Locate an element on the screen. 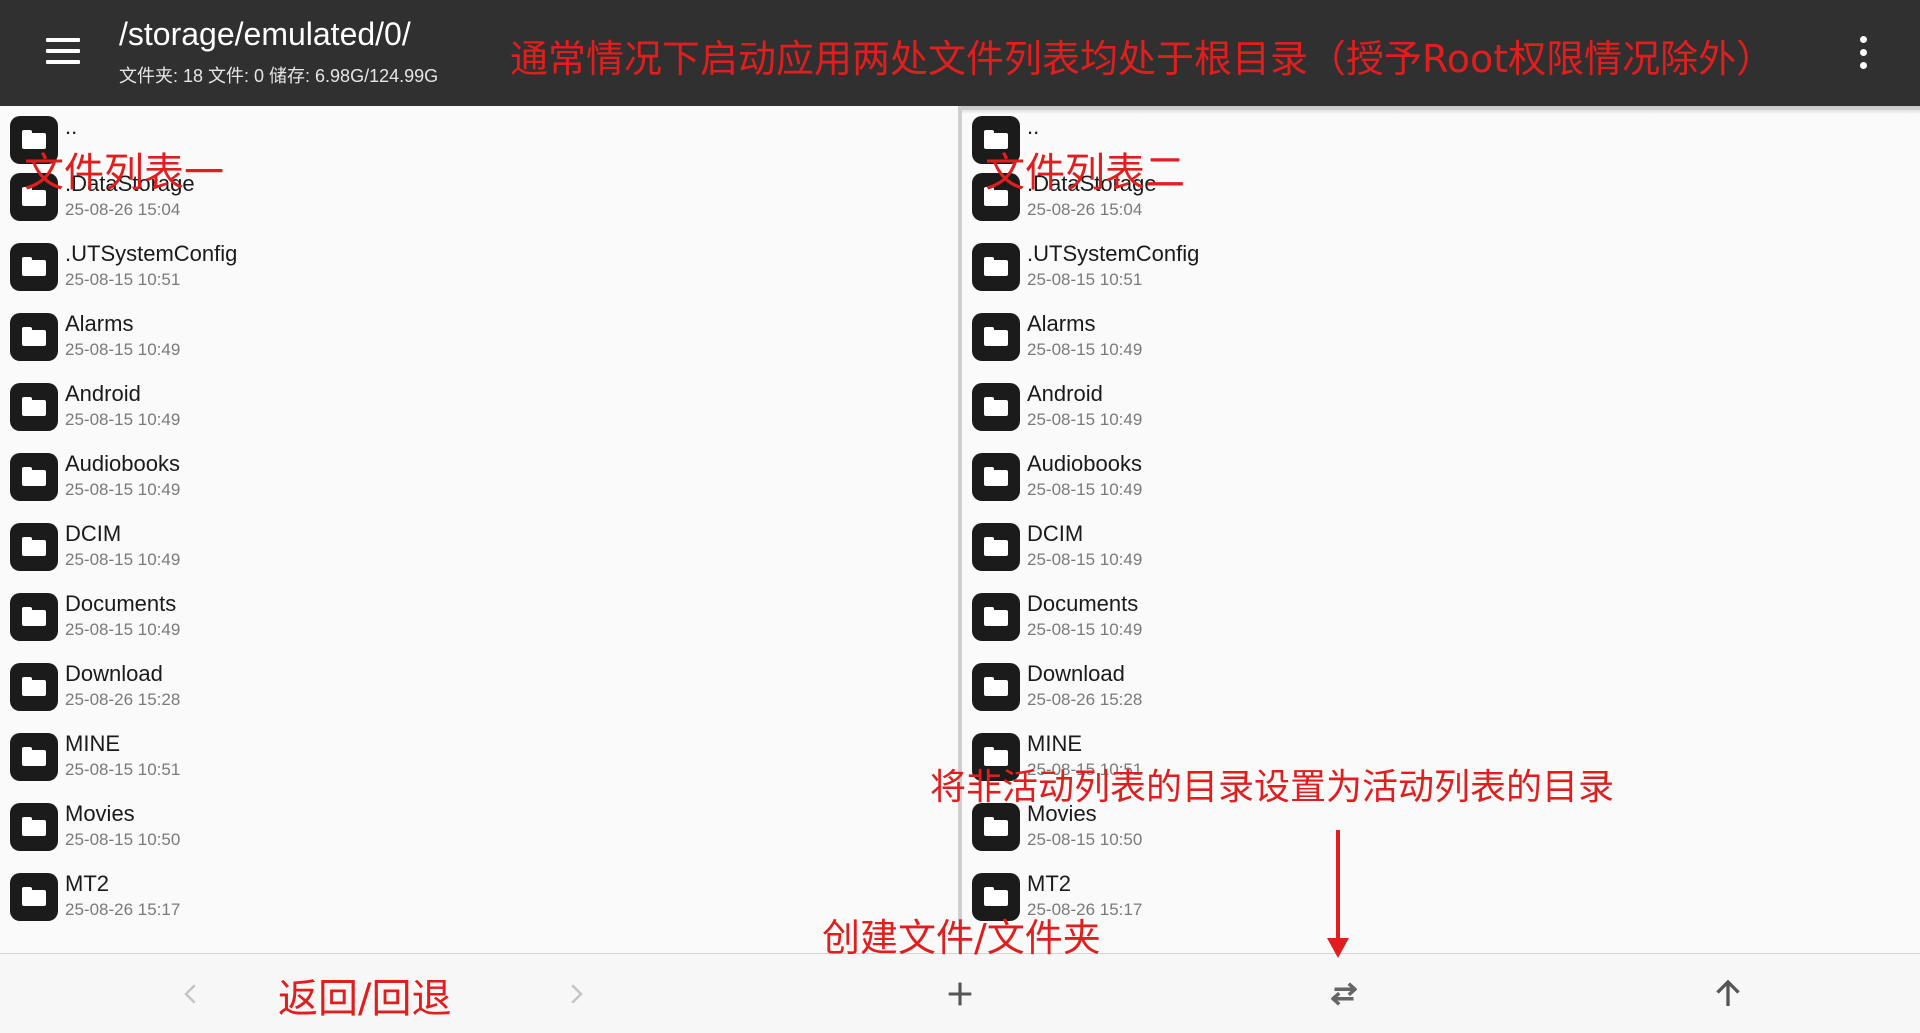  item-date: 25-08-26 15:17 is located at coordinates (123, 909).